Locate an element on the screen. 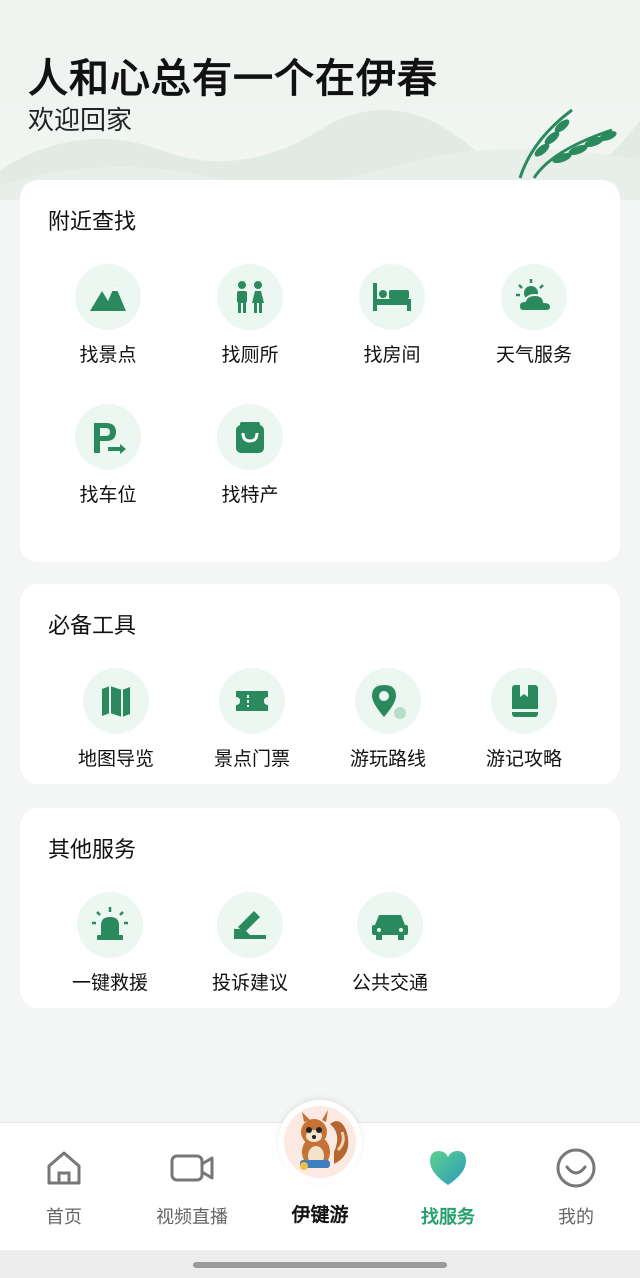  page-title: 人和心总有一个在伊春 is located at coordinates (233, 79).